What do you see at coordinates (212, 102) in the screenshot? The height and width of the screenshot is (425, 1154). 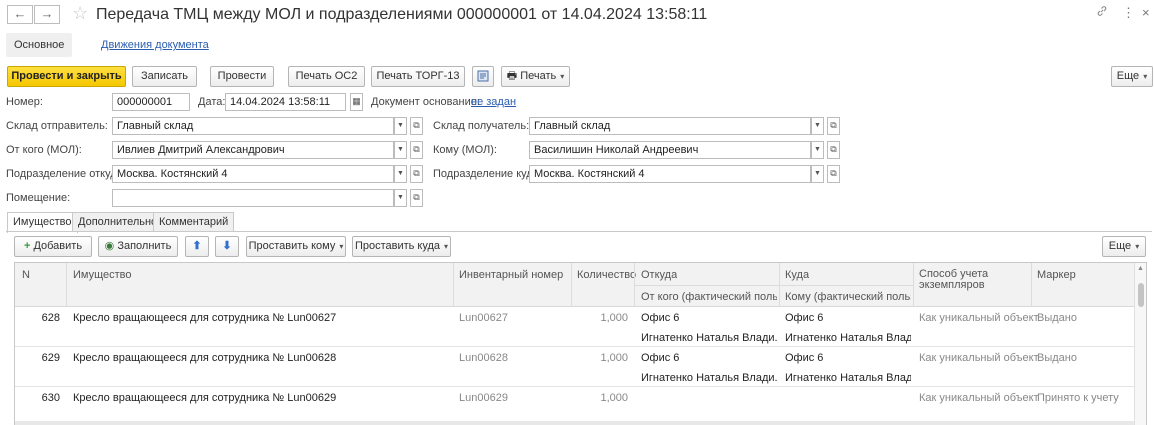 I see `date-label: Дата:` at bounding box center [212, 102].